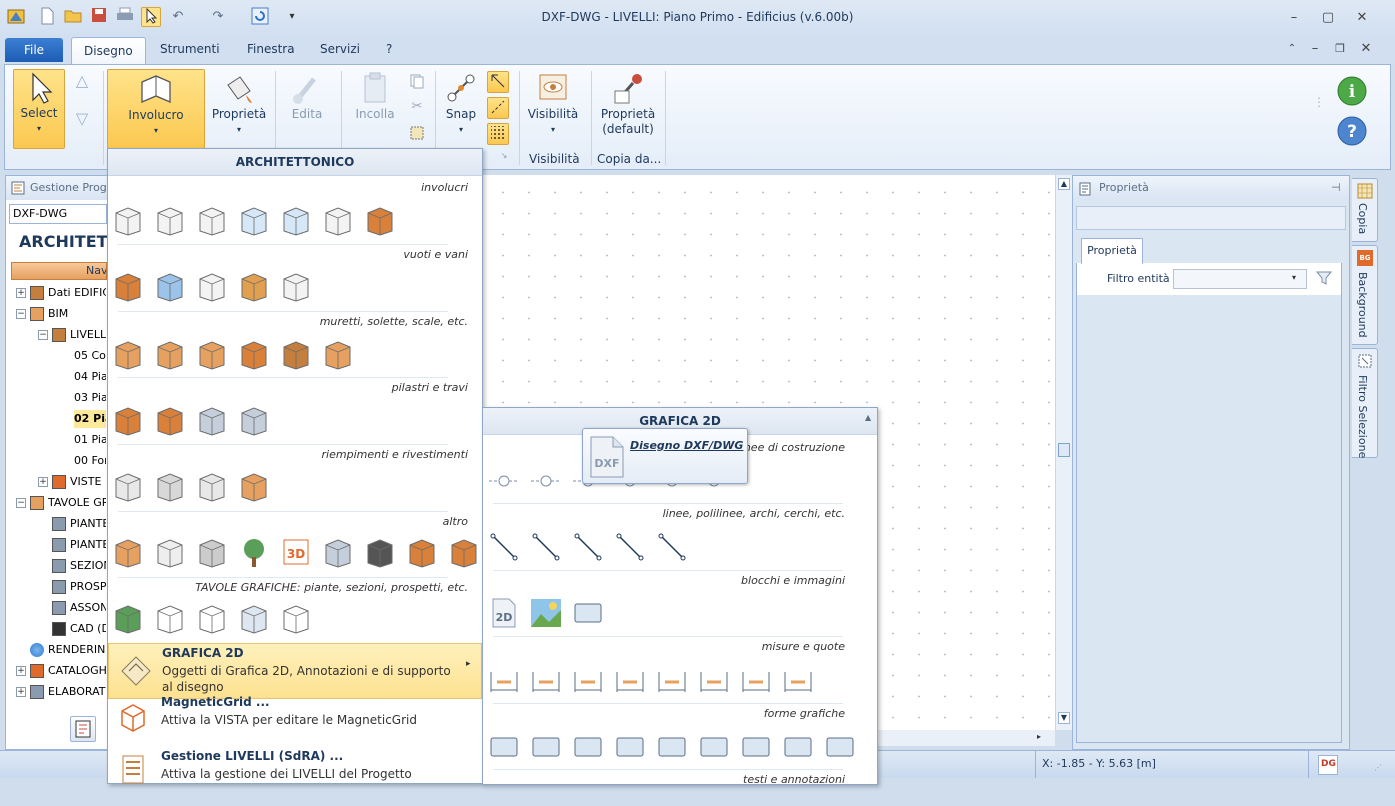 The height and width of the screenshot is (806, 1395). Describe the element at coordinates (88, 335) in the screenshot. I see `tree-item: LIVELLI` at that location.